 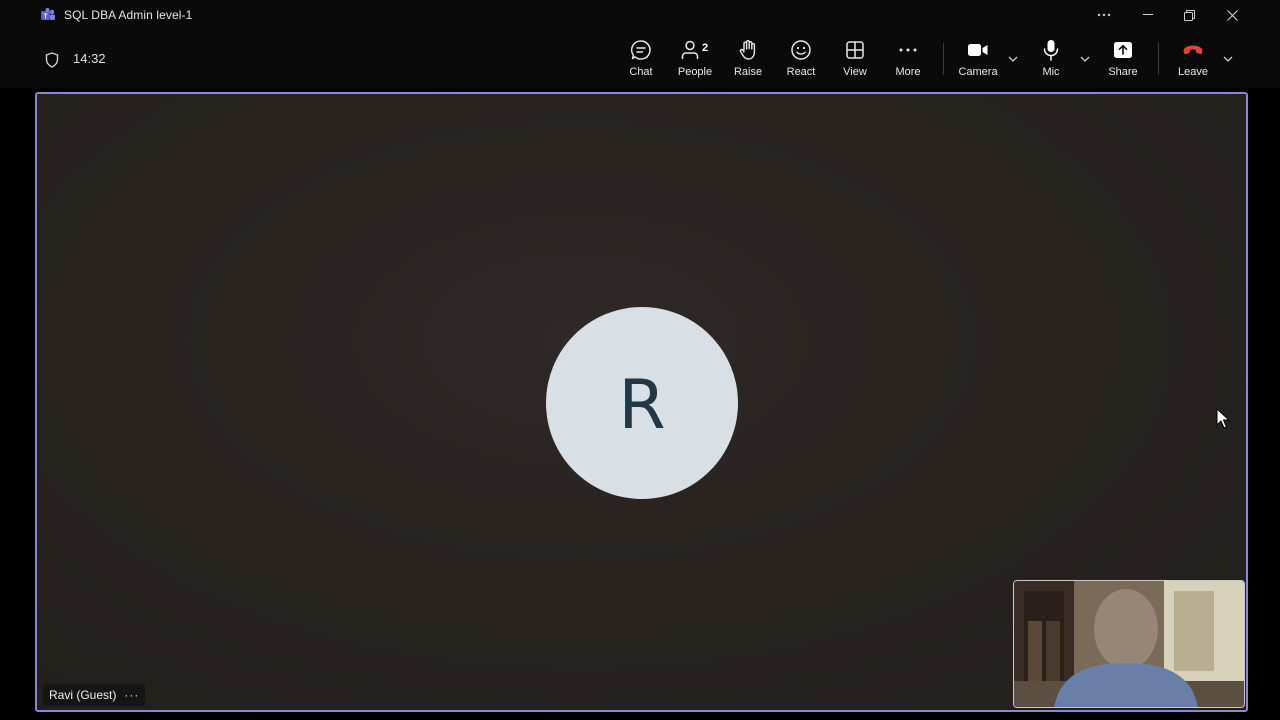 I want to click on more-button: More, so click(x=908, y=60).